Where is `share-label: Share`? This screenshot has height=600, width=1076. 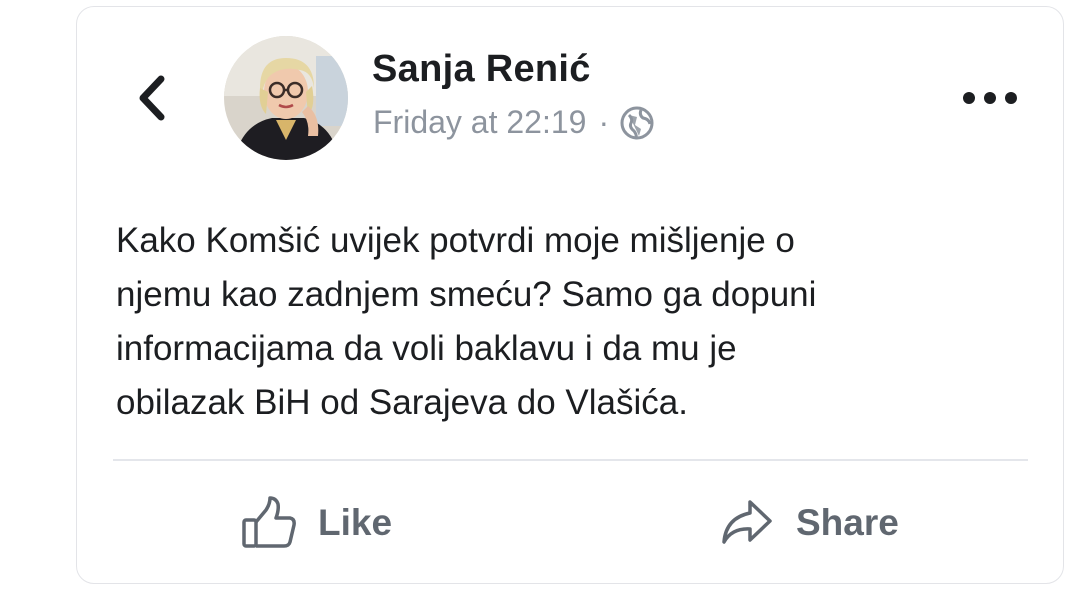
share-label: Share is located at coordinates (847, 522).